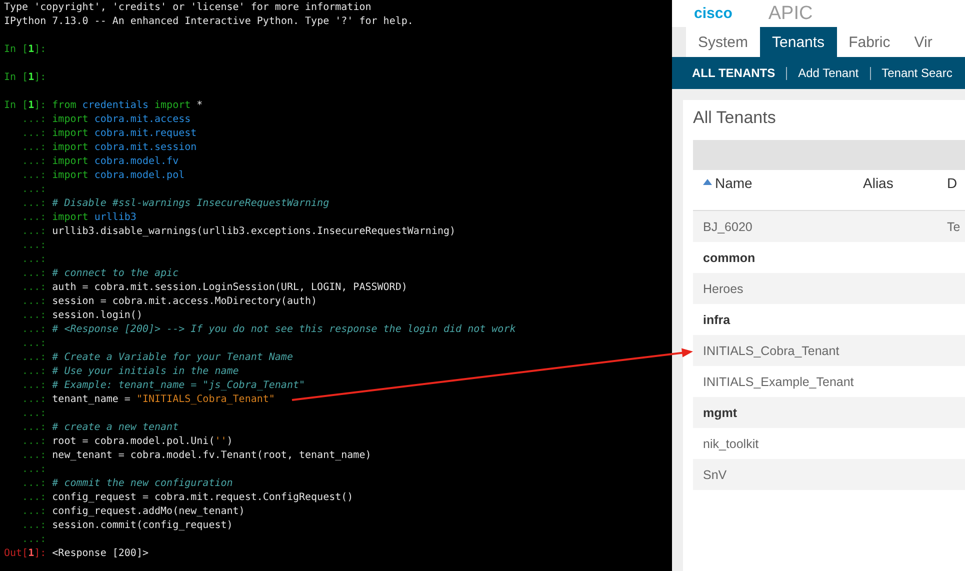 The height and width of the screenshot is (571, 965). I want to click on code-line: # Disable #ssl-warnings InsecureRequestWarning, so click(191, 203).